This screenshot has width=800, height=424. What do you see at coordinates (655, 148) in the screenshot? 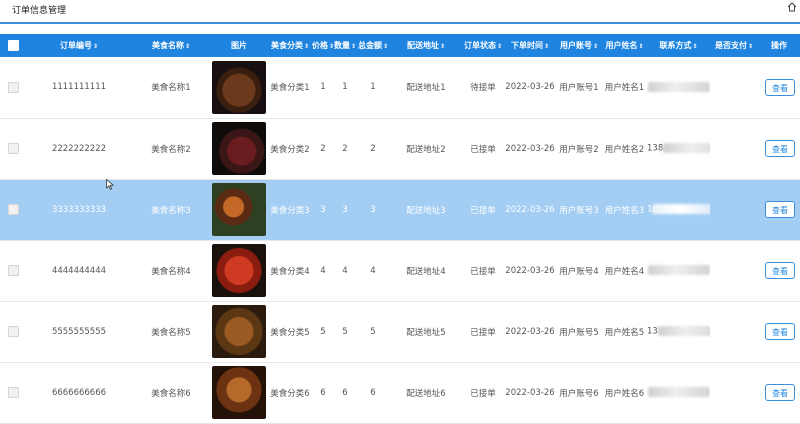
I see `contact-visible-text: 138` at bounding box center [655, 148].